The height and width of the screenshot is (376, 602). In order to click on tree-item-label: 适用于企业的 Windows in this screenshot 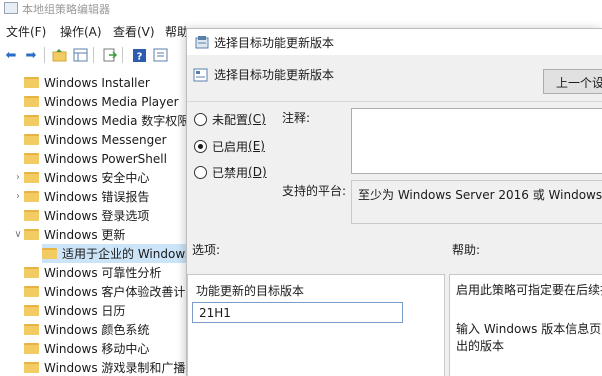, I will do `click(126, 254)`.